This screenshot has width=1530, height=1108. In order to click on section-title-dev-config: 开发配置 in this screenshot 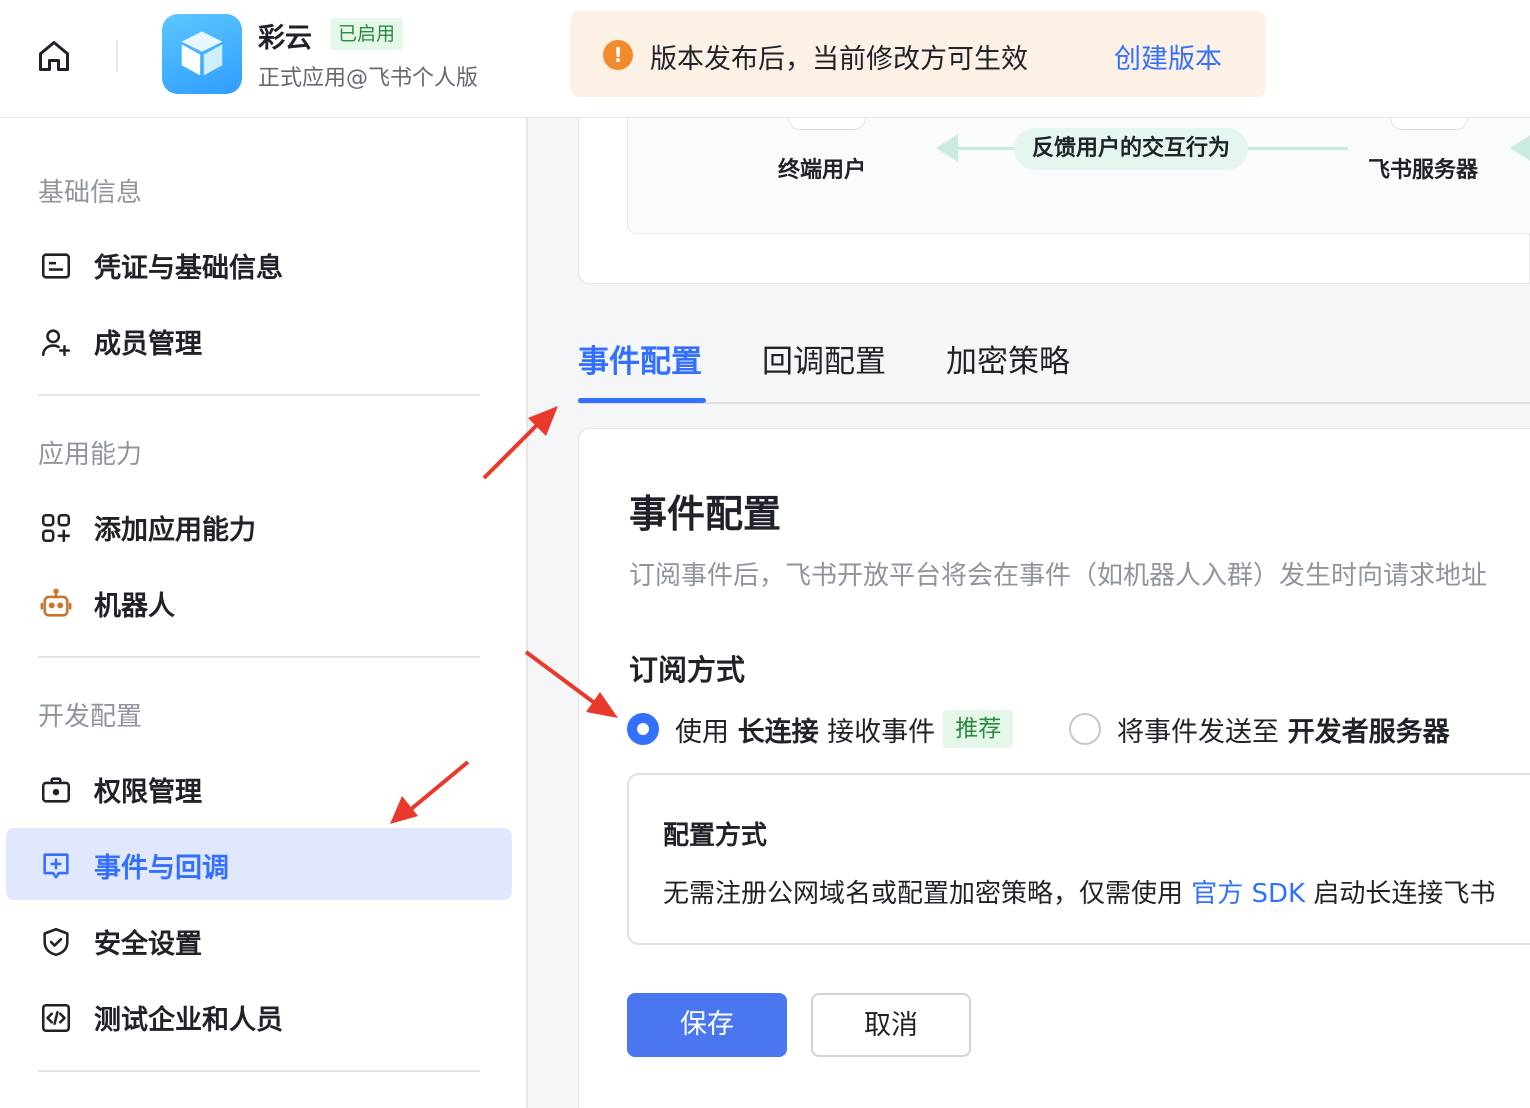, I will do `click(90, 717)`.